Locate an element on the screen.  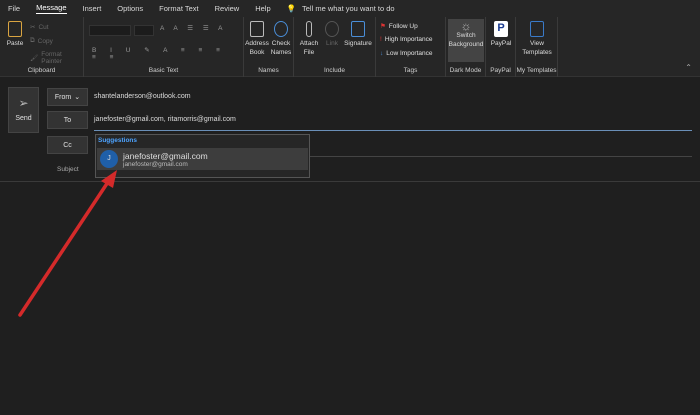
red-arrow-annotation is located at coordinates (67, 243).